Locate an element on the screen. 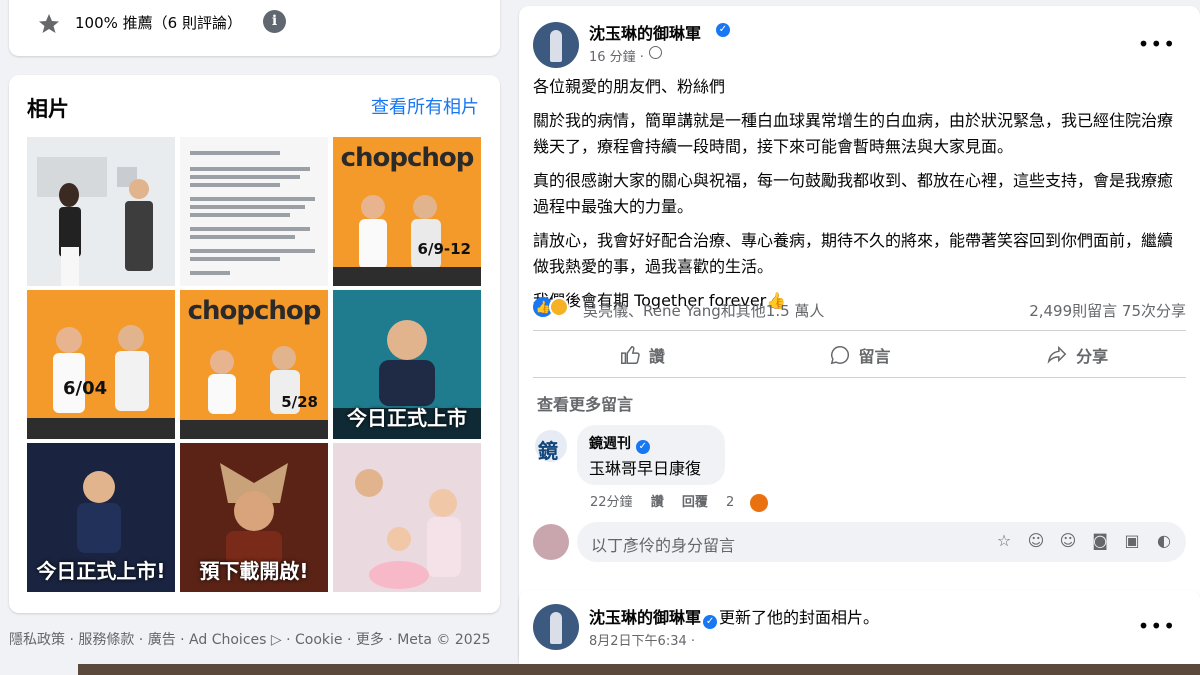 This screenshot has height=675, width=1200. photo-tile: chopchop 6/9-12 is located at coordinates (407, 211).